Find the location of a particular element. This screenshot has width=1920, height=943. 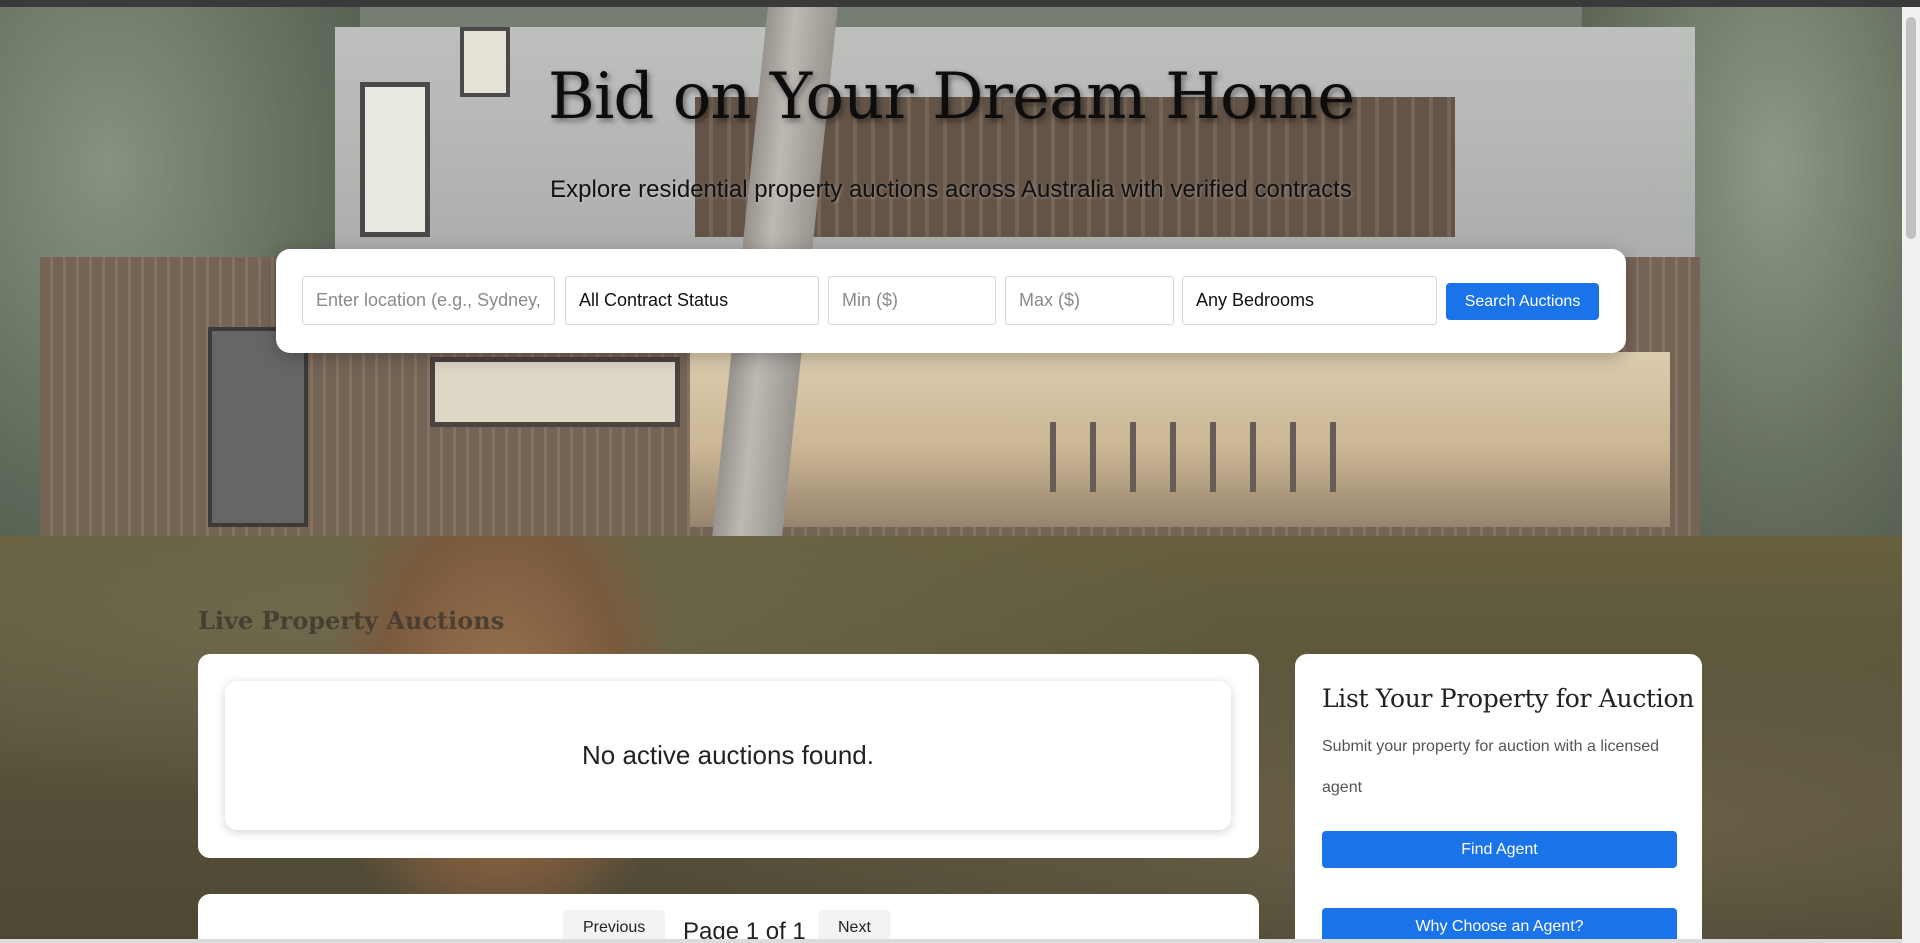

page-scrollbar is located at coordinates (1911, 475).